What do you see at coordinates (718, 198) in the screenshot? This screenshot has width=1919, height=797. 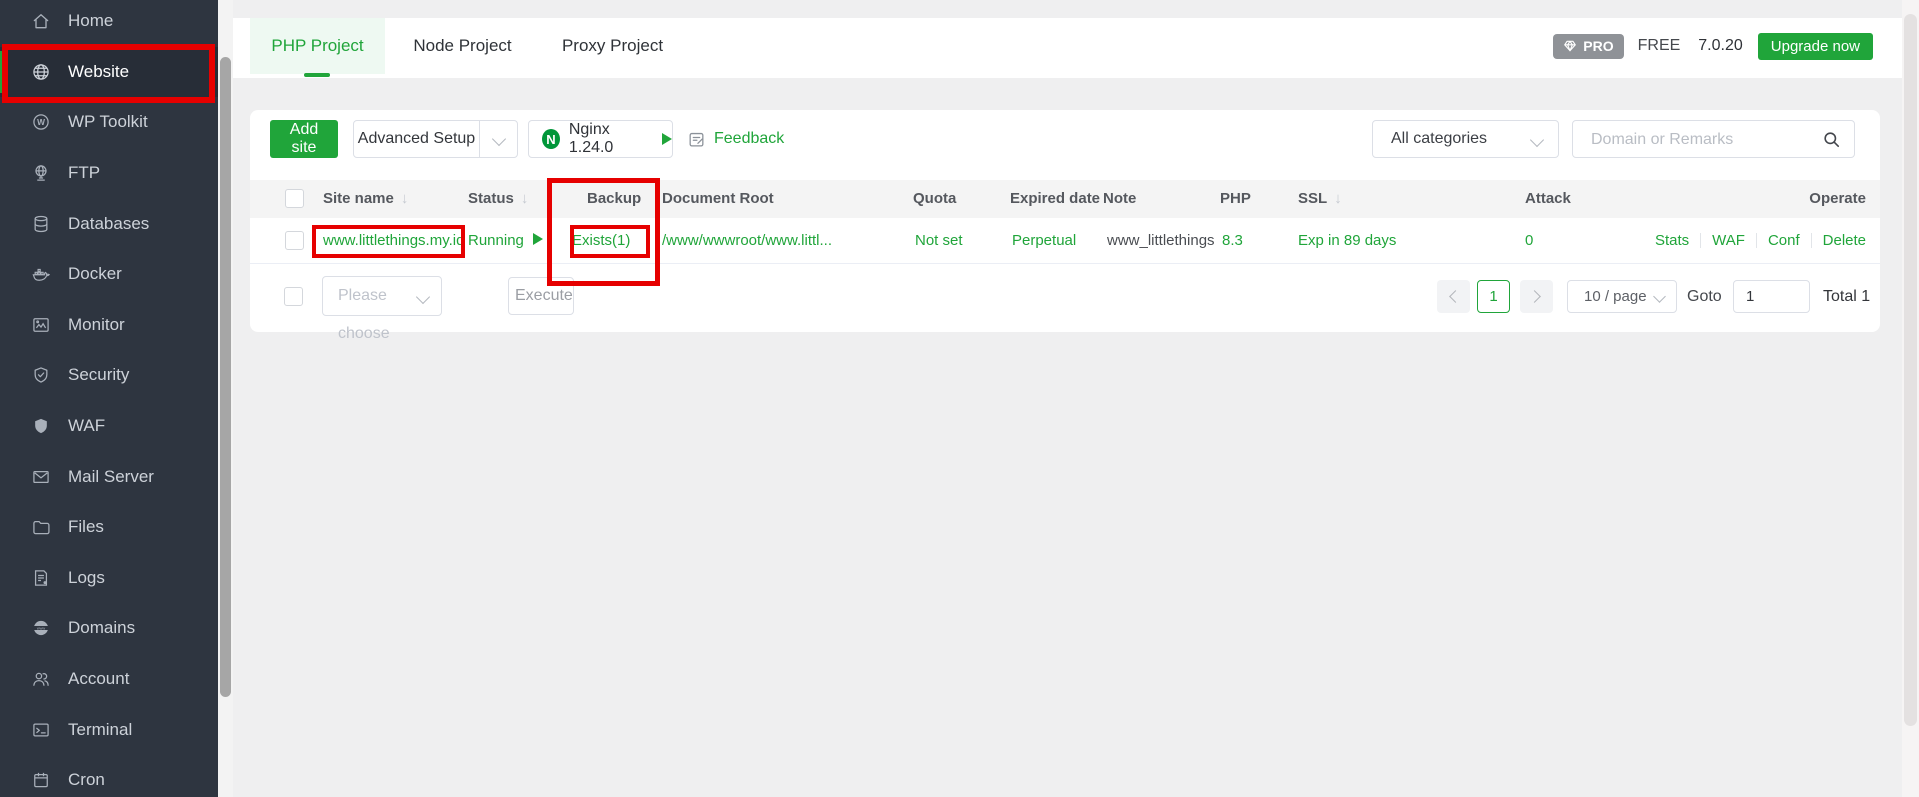 I see `column-header-document-root: Document Root` at bounding box center [718, 198].